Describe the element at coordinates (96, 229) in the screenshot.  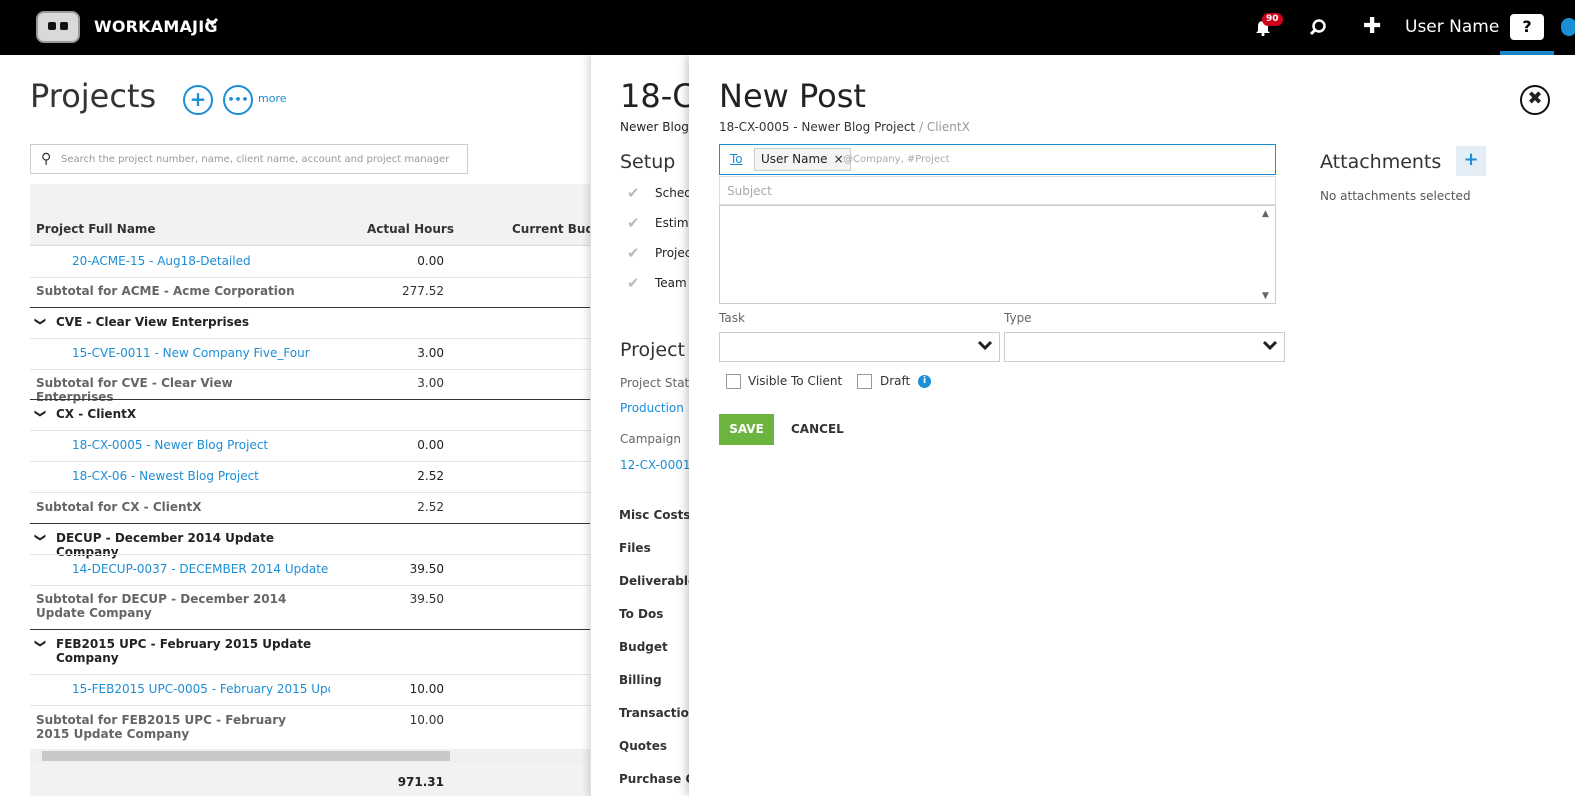
I see `column-header-project-name: Project Full Name` at that location.